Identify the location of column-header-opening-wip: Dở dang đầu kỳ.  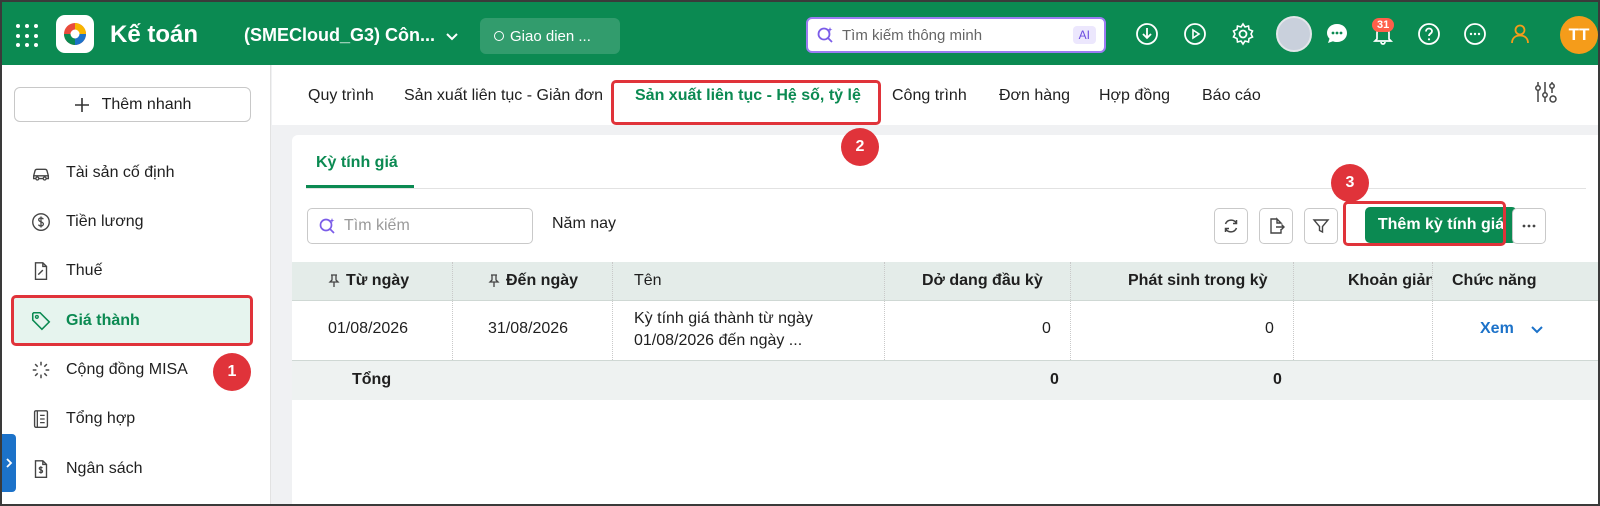
(982, 281).